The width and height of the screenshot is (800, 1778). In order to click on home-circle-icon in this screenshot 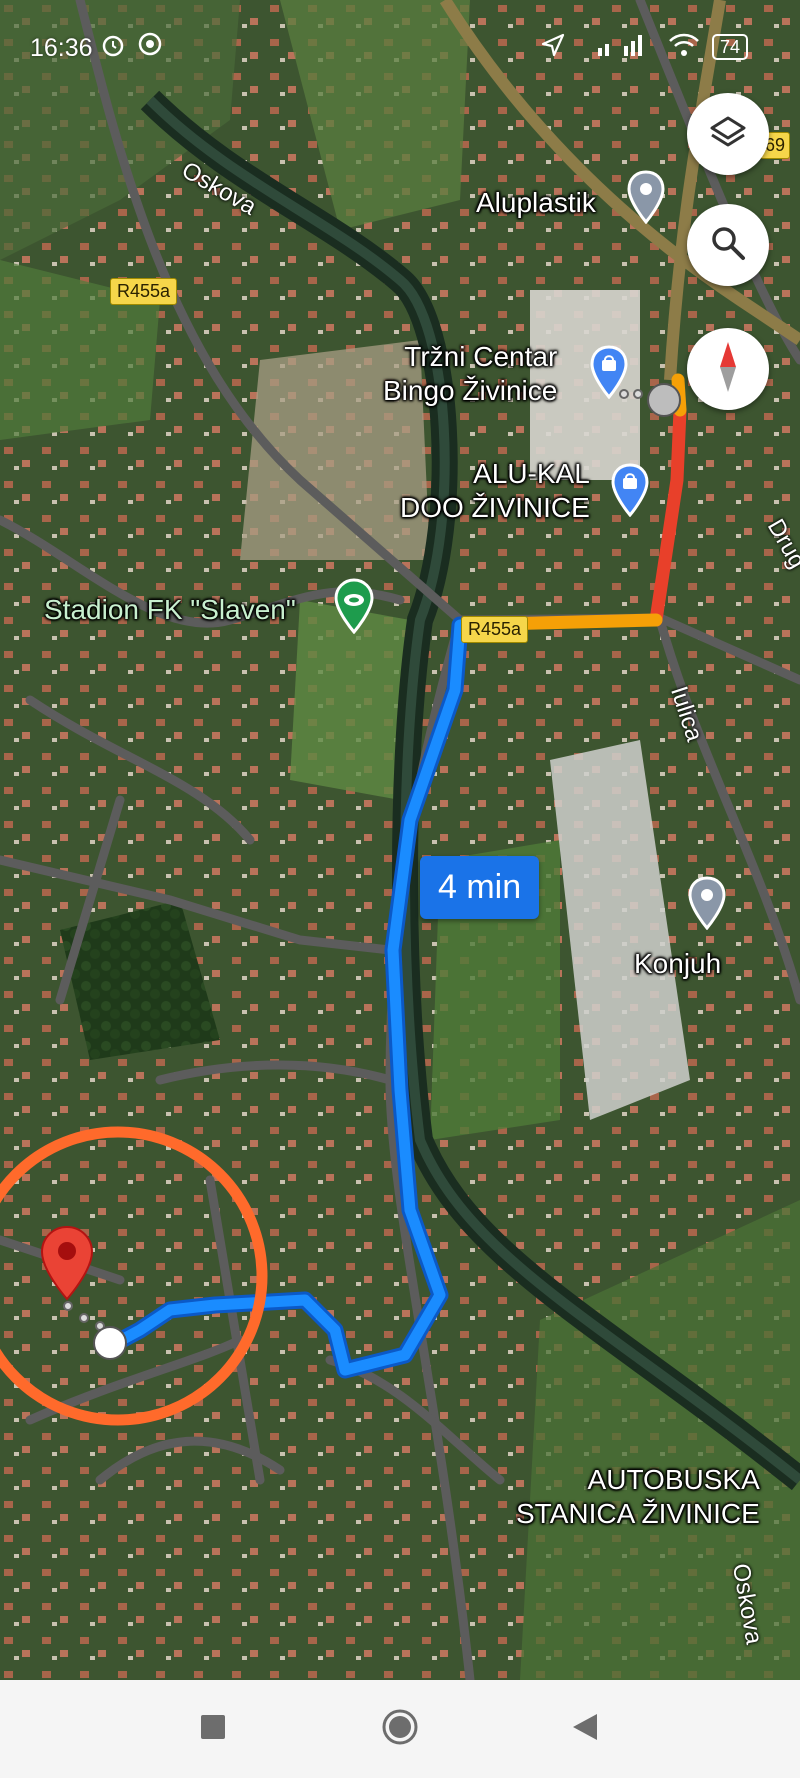, I will do `click(400, 1729)`.